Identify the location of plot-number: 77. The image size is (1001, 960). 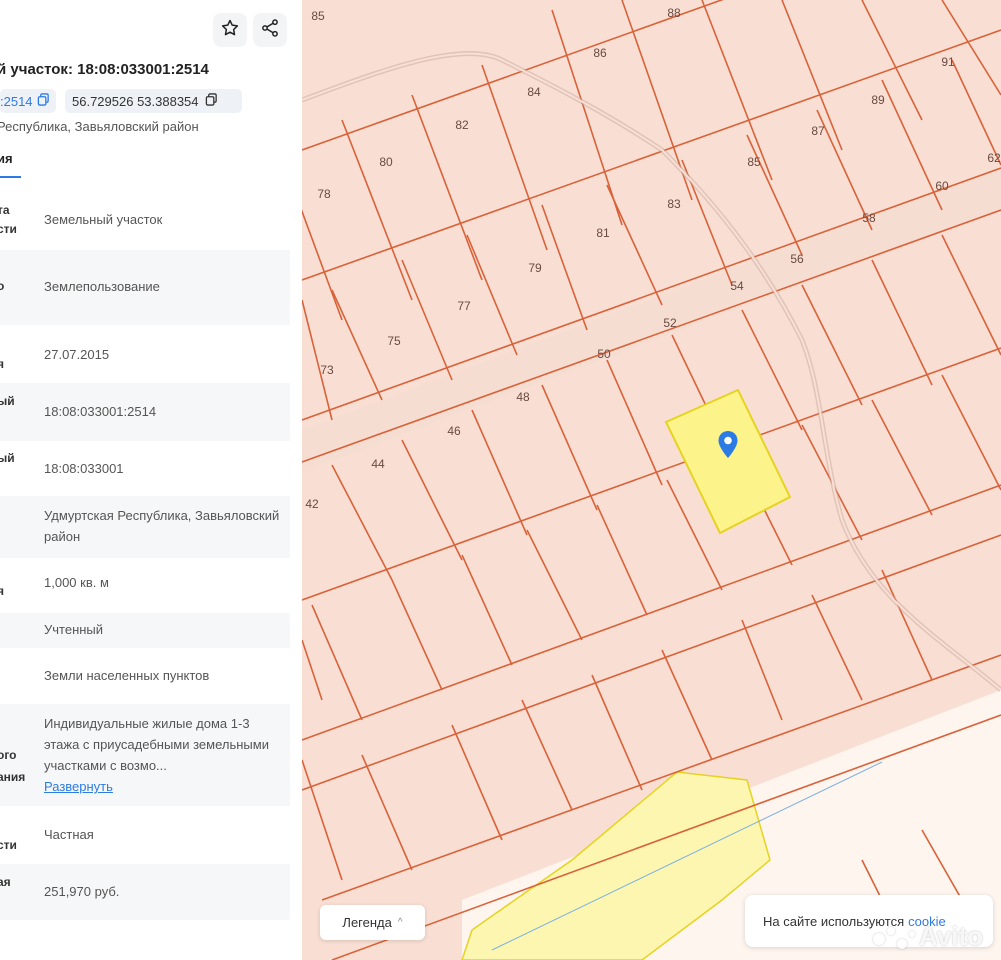
(464, 306).